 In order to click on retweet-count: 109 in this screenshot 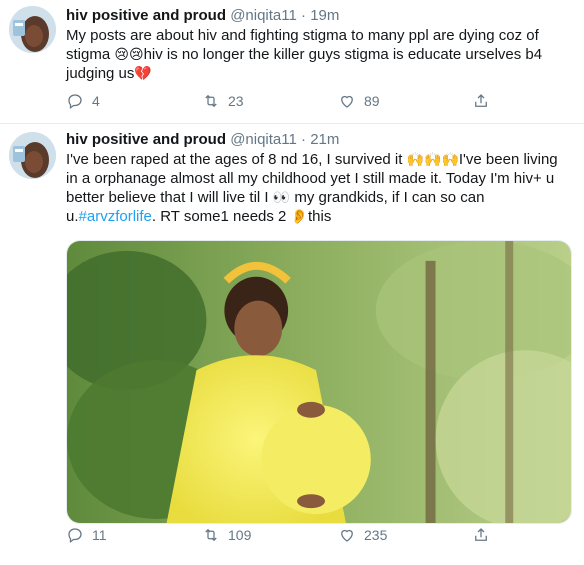, I will do `click(240, 535)`.